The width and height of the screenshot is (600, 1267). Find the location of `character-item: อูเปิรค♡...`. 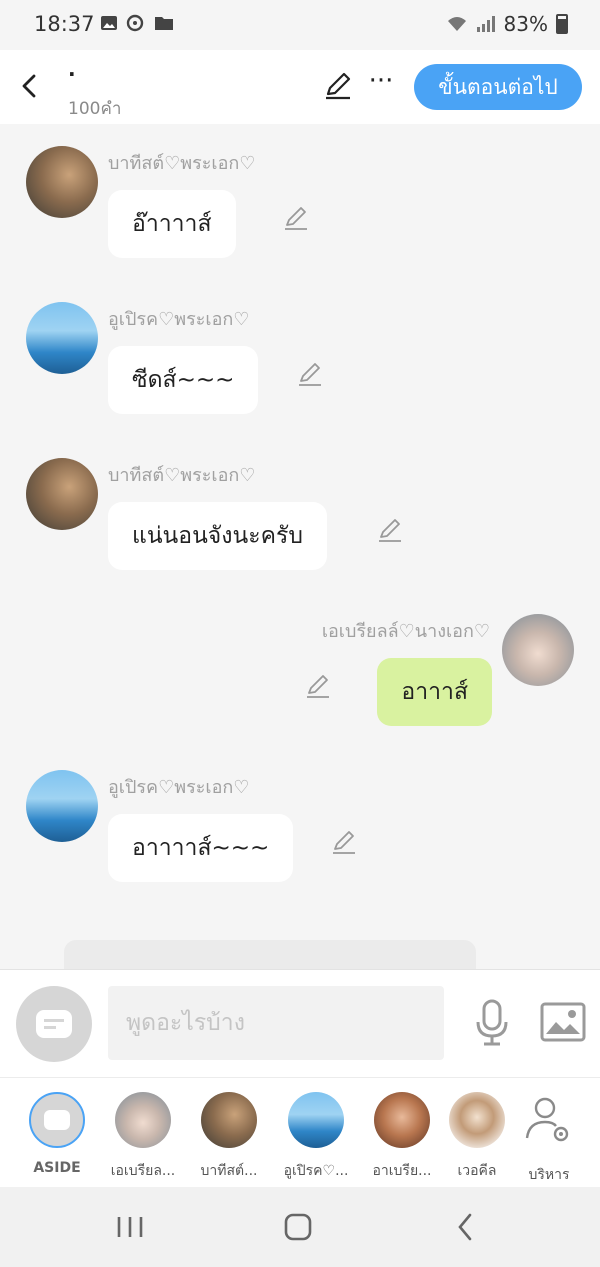

character-item: อูเปิรค♡... is located at coordinates (316, 1137).